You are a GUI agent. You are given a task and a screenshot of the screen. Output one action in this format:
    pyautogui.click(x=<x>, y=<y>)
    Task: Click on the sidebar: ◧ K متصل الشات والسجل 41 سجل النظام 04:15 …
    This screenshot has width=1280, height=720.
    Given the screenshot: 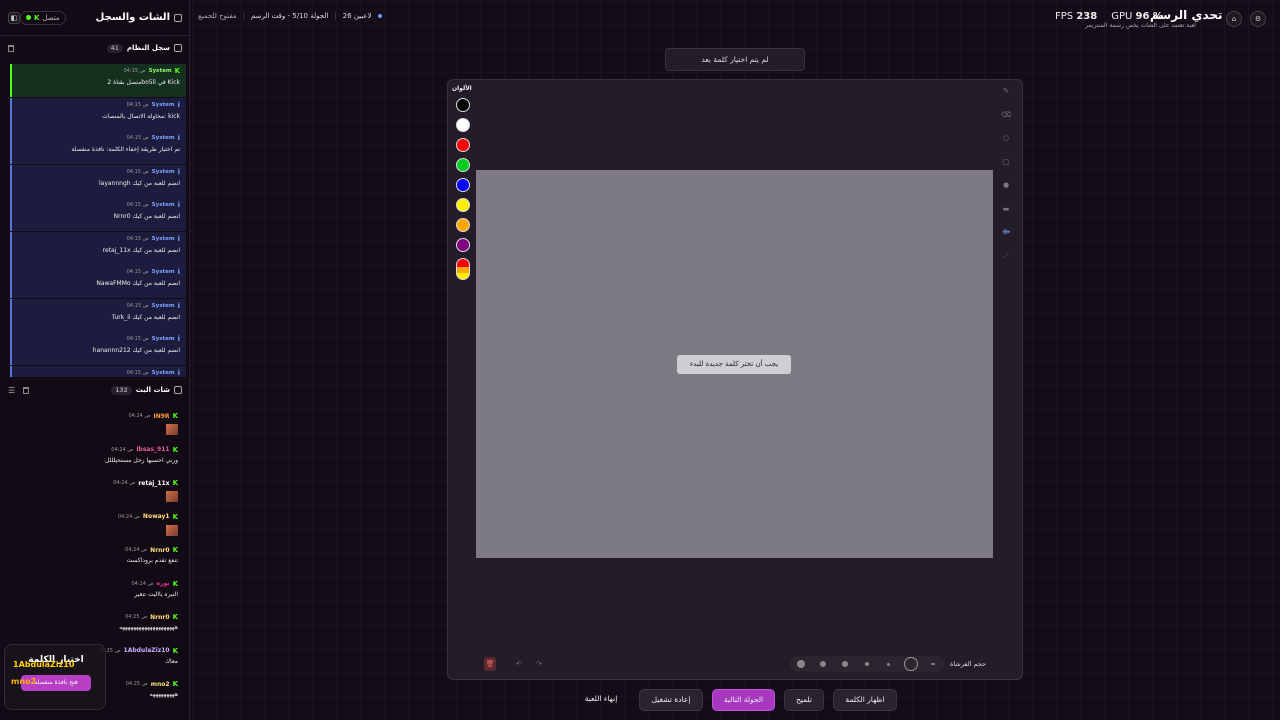 What is the action you would take?
    pyautogui.click(x=95, y=360)
    